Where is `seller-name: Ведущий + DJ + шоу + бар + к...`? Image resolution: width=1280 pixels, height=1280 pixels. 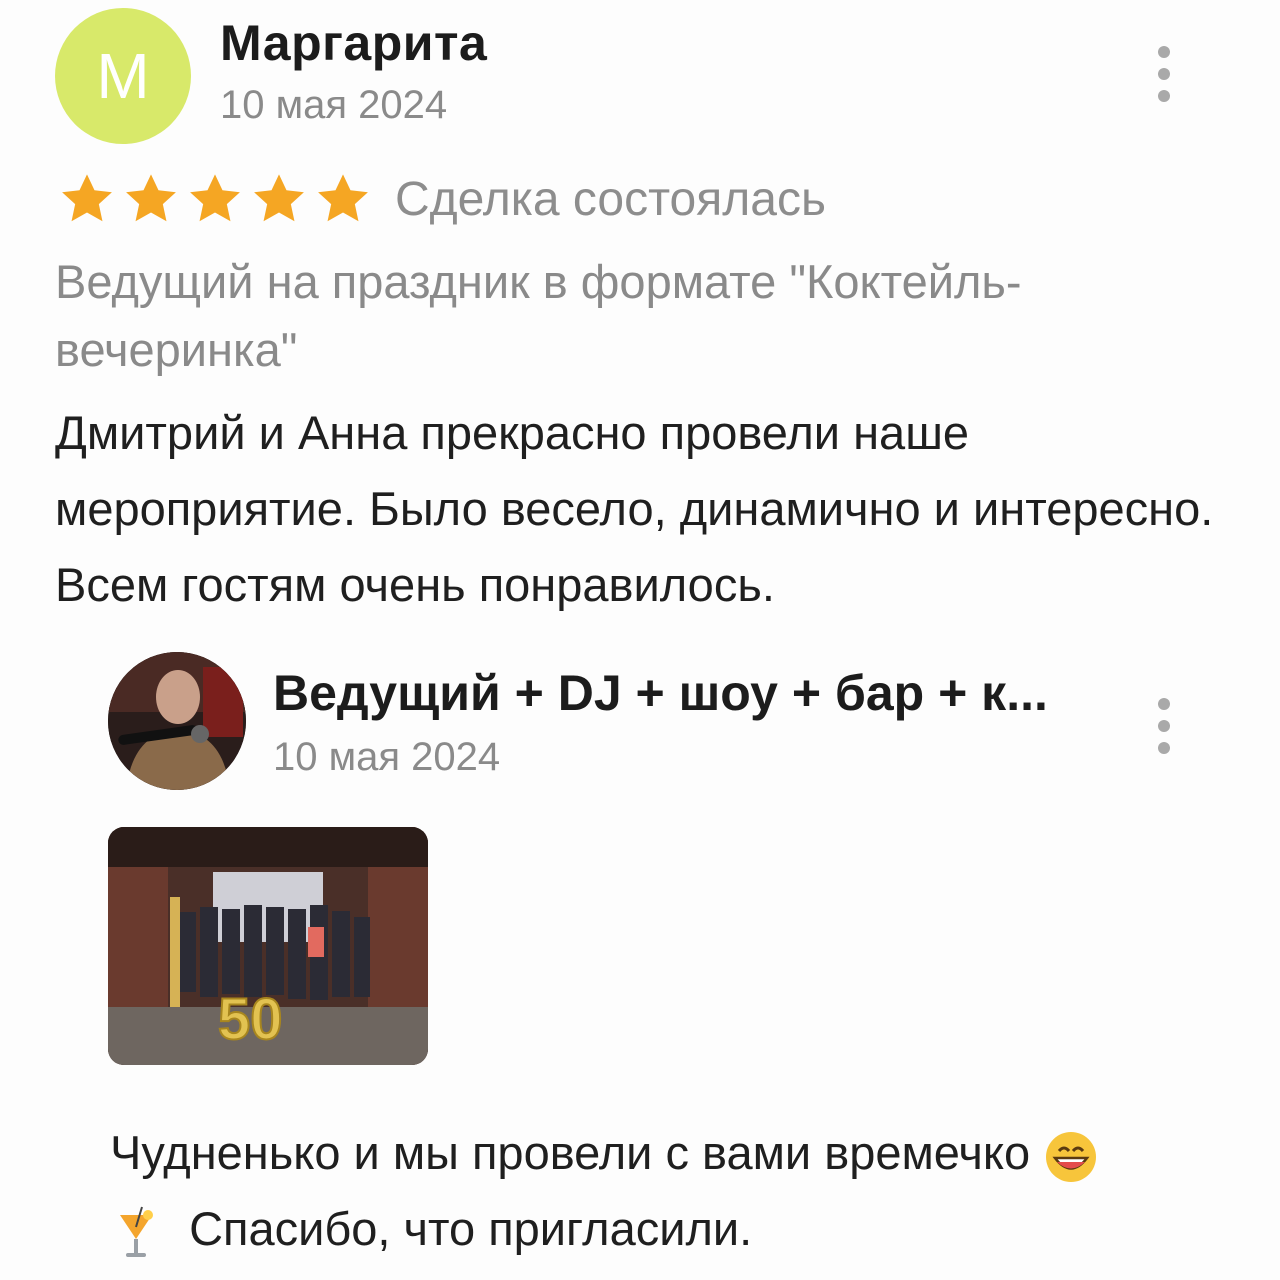 seller-name: Ведущий + DJ + шоу + бар + к... is located at coordinates (683, 693).